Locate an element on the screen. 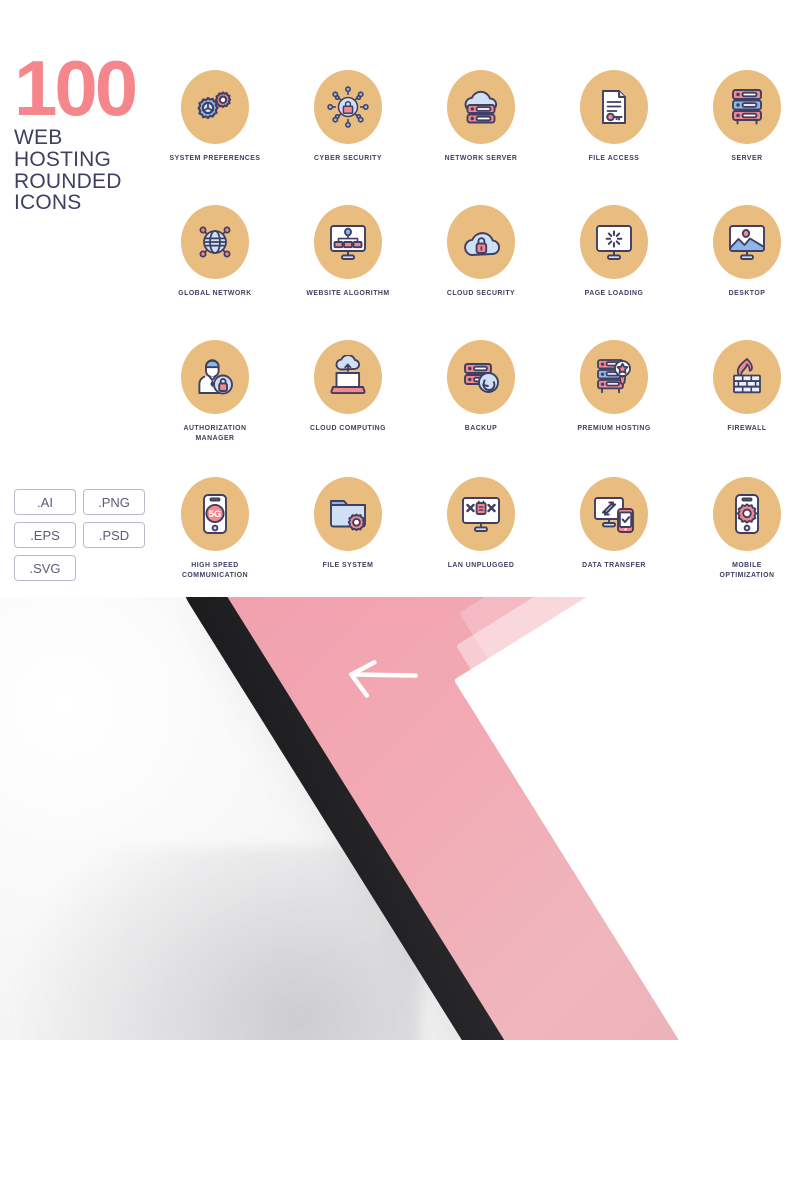  icon-label: WEBSITE ALGORITHM is located at coordinates (348, 292).